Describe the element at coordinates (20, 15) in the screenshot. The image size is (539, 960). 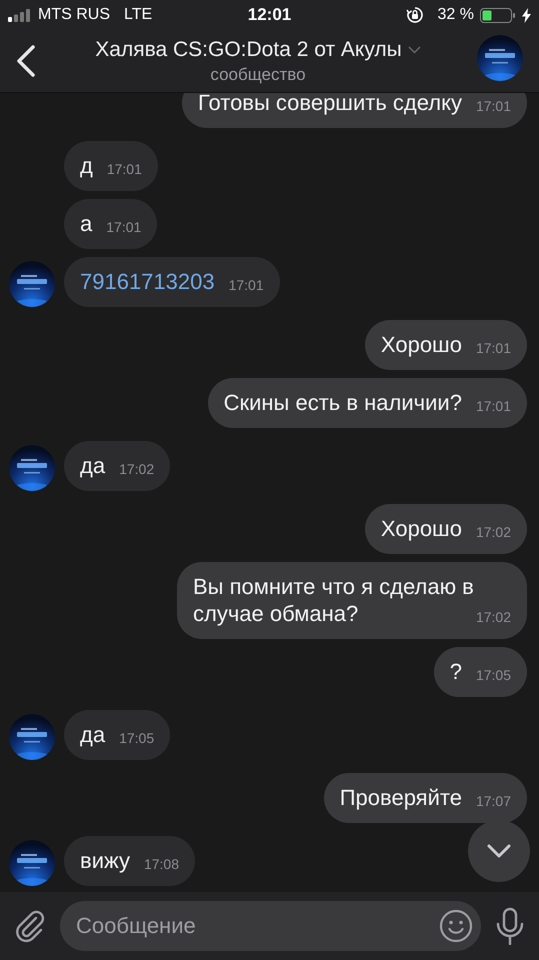
I see `signal-icon` at that location.